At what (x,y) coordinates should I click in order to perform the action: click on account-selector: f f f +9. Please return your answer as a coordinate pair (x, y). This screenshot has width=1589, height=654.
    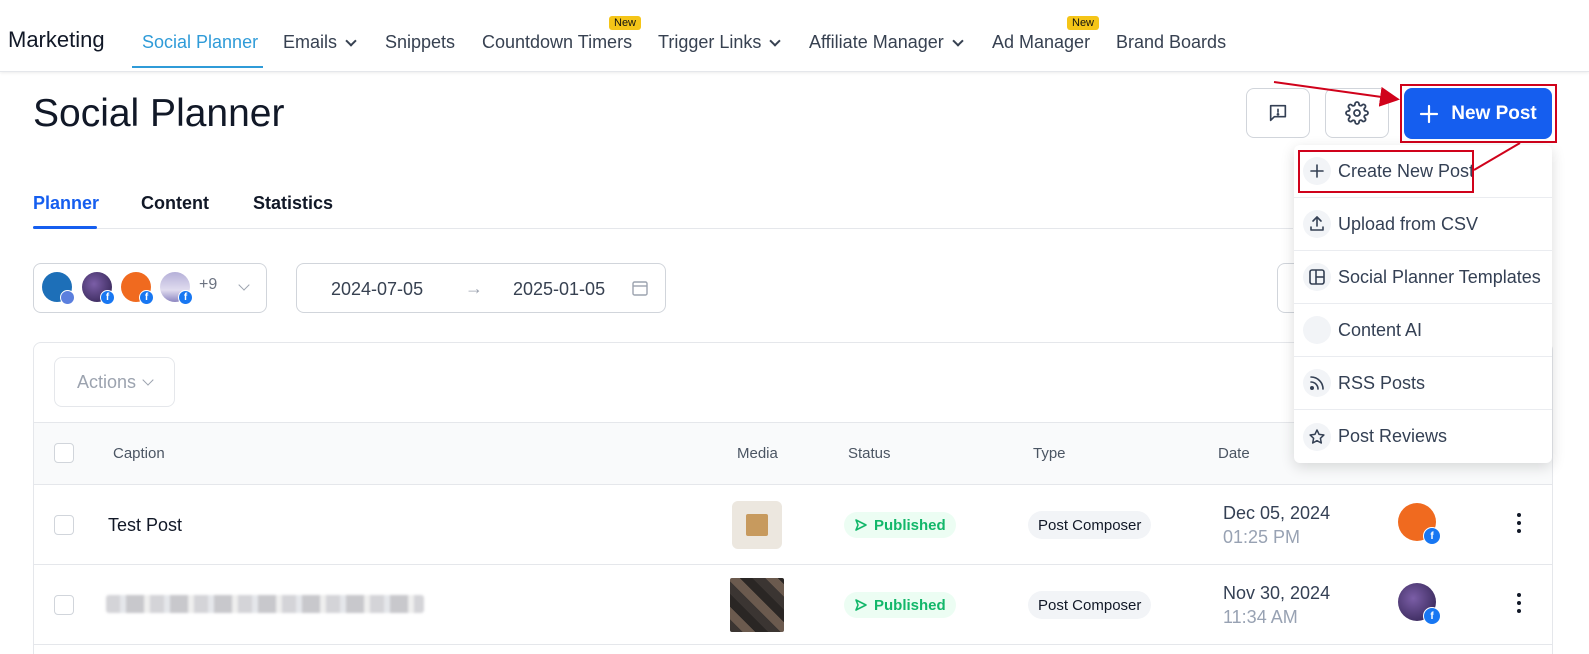
    Looking at the image, I should click on (150, 288).